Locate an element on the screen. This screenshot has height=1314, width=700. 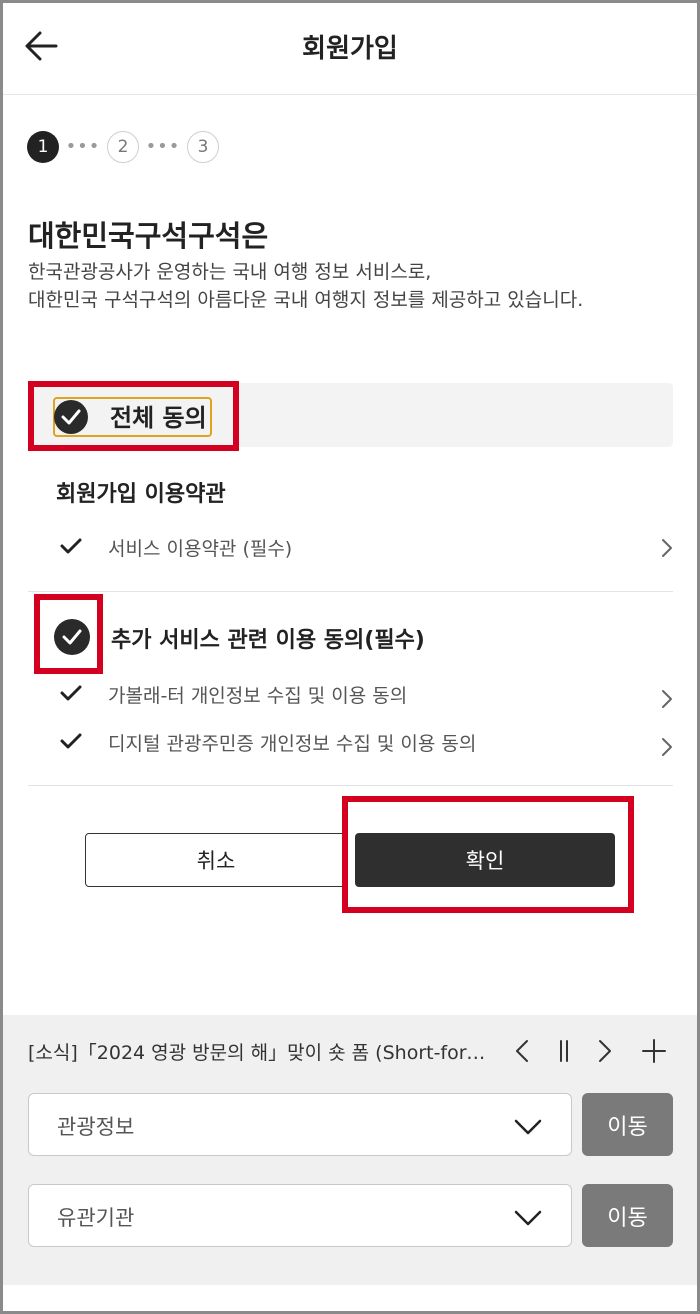
plus-icon is located at coordinates (654, 1051).